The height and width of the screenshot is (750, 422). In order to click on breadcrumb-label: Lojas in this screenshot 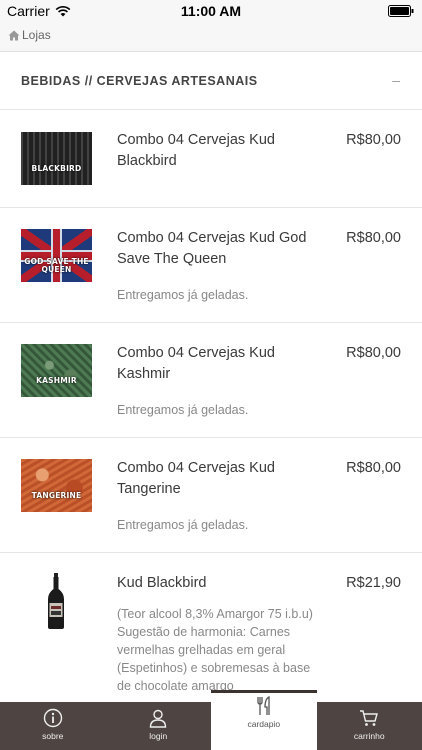, I will do `click(36, 35)`.